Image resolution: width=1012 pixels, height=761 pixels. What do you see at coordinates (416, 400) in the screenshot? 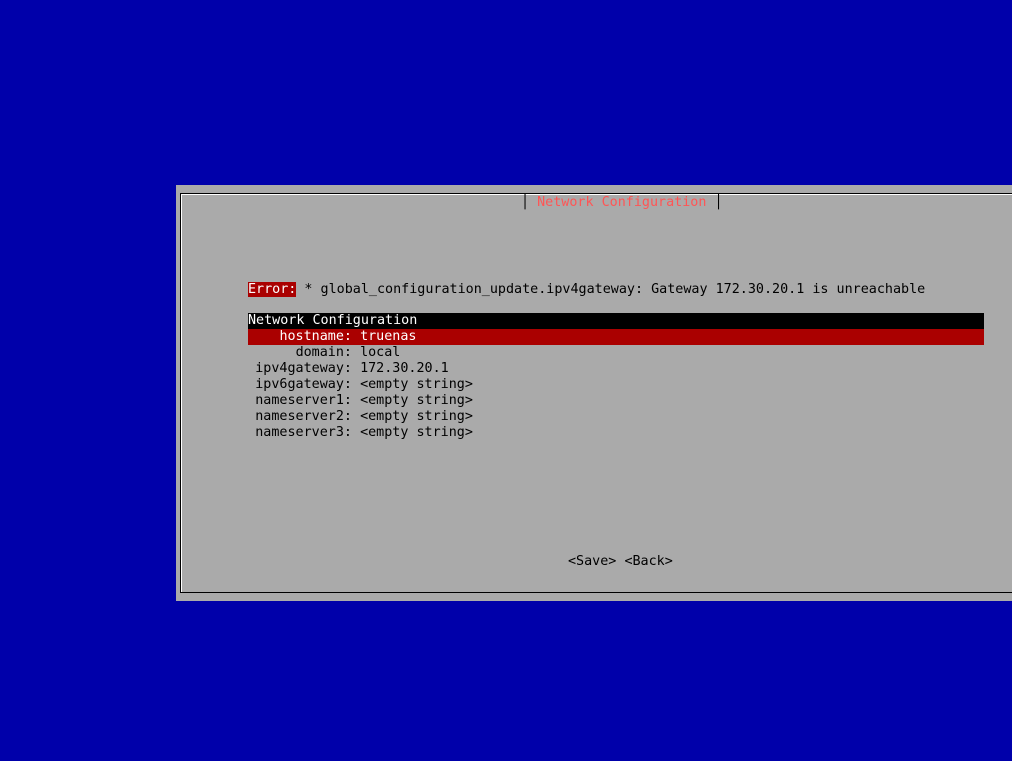
I see `field-value-nameserver1: <empty string>` at bounding box center [416, 400].